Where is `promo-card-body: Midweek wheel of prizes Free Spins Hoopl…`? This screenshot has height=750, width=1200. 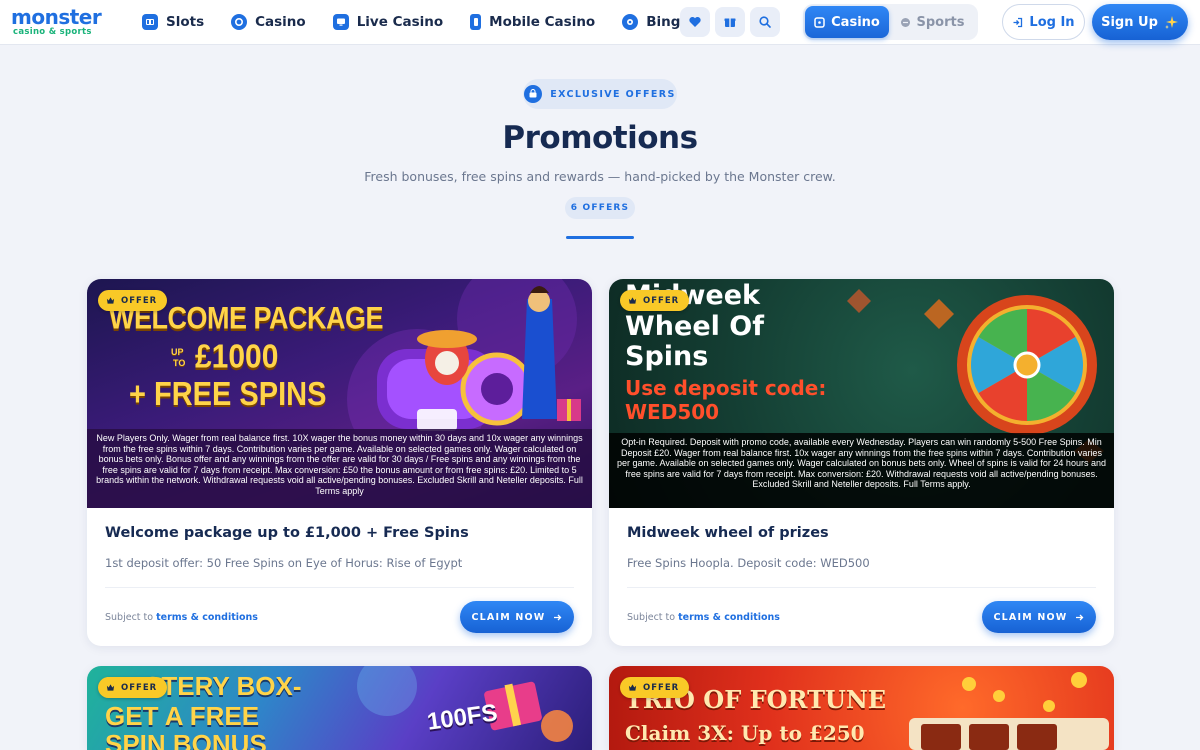
promo-card-body: Midweek wheel of prizes Free Spins Hoopl… is located at coordinates (861, 585).